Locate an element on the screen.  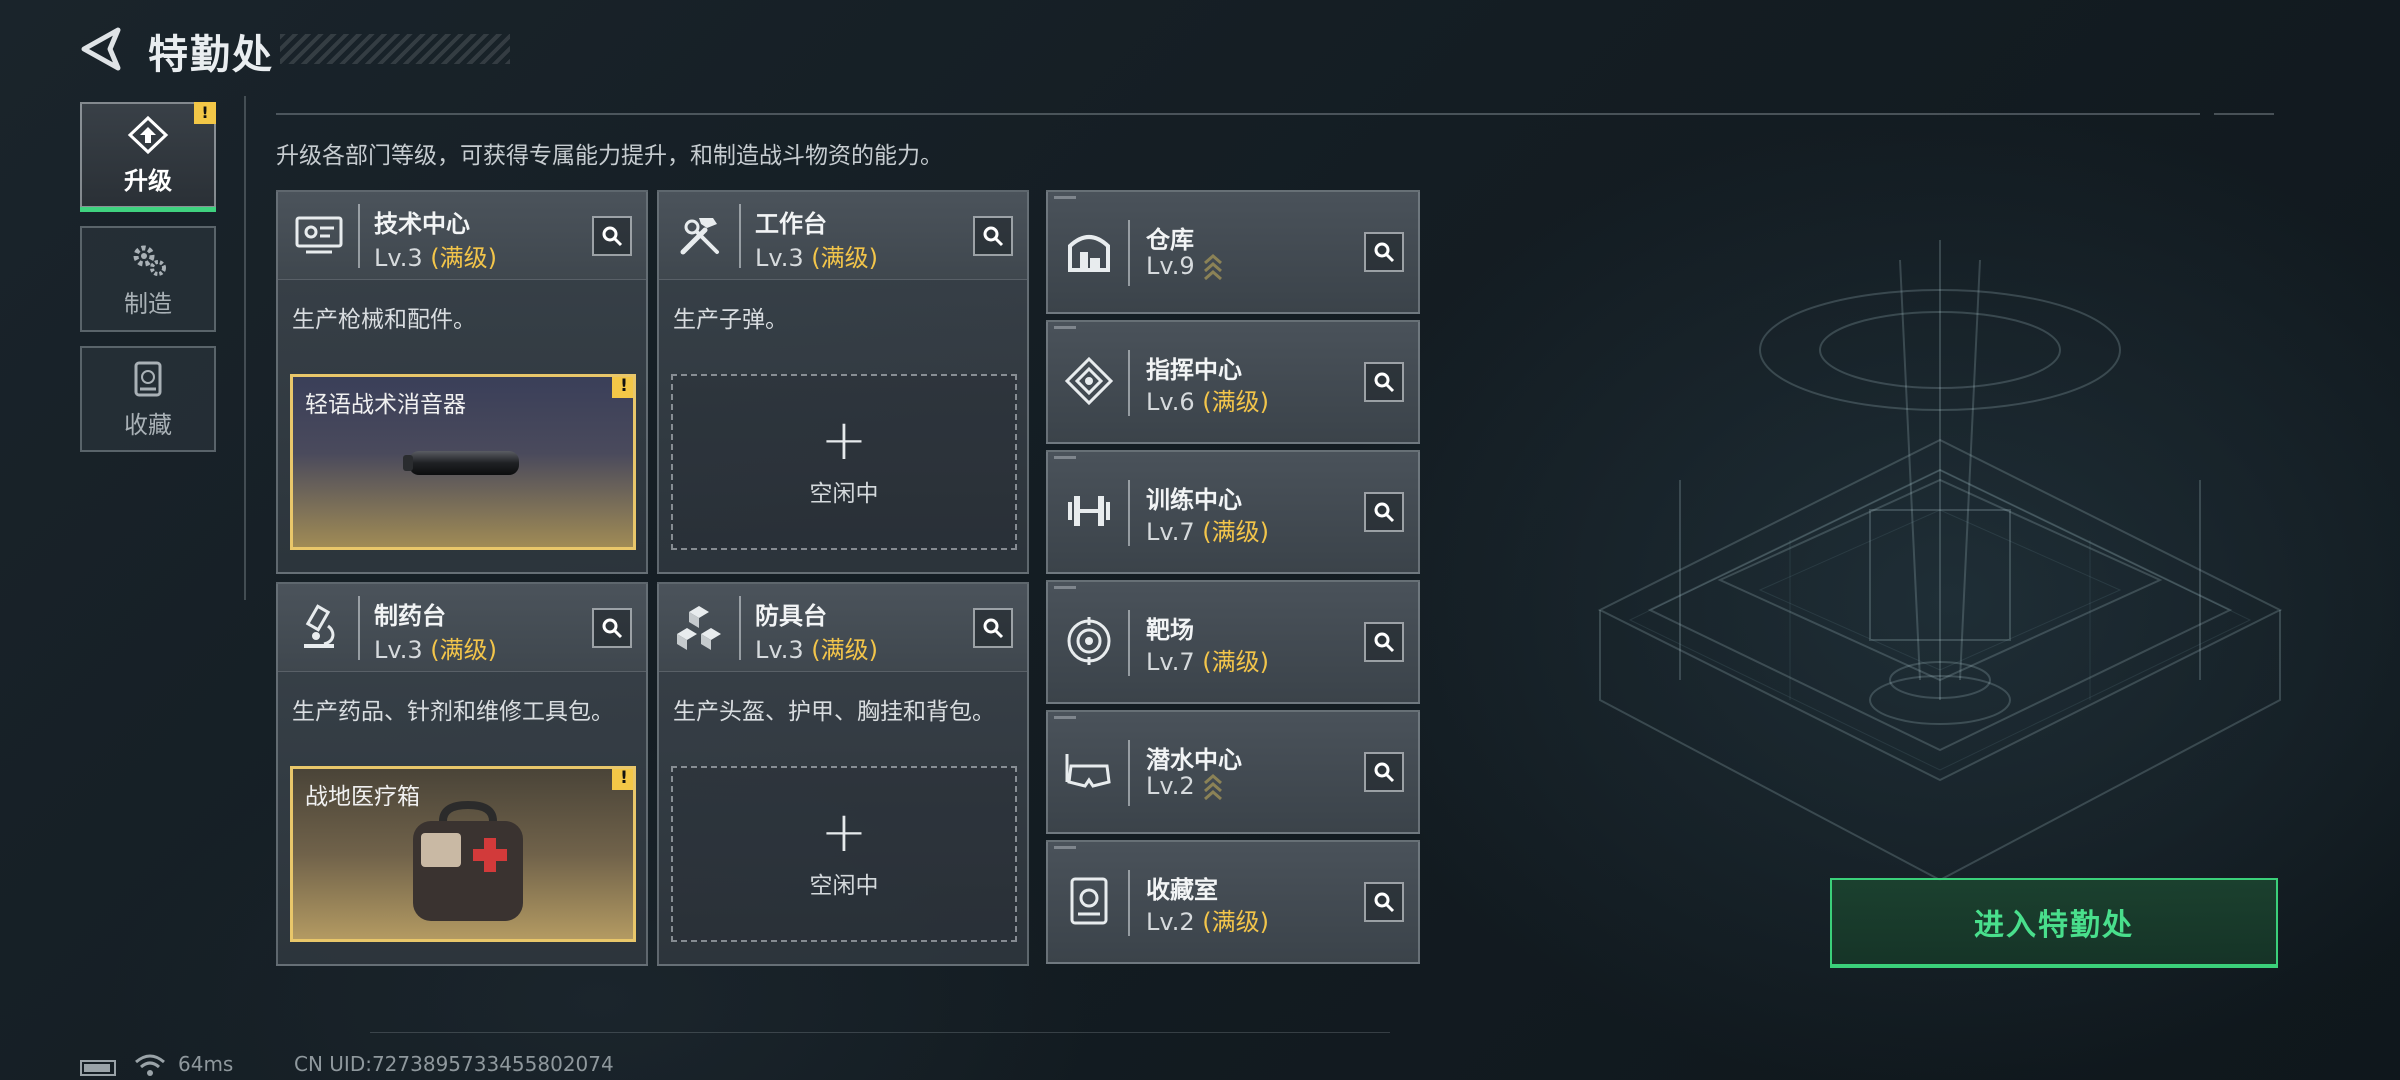
facility-command-center: 指挥中心 Lv.6 (满级) is located at coordinates (1233, 382).